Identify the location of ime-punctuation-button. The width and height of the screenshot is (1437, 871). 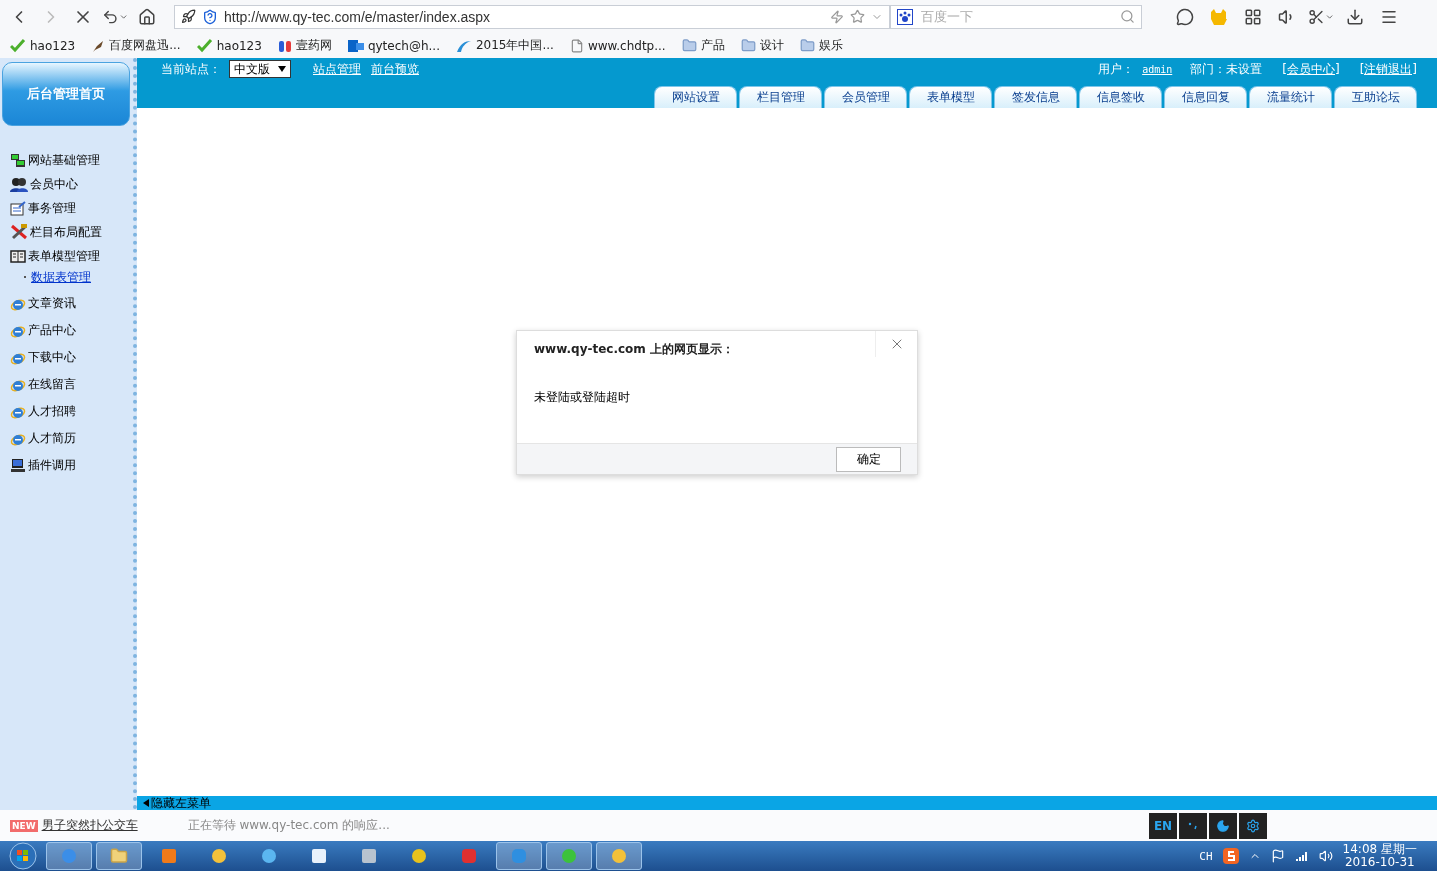
(1193, 825).